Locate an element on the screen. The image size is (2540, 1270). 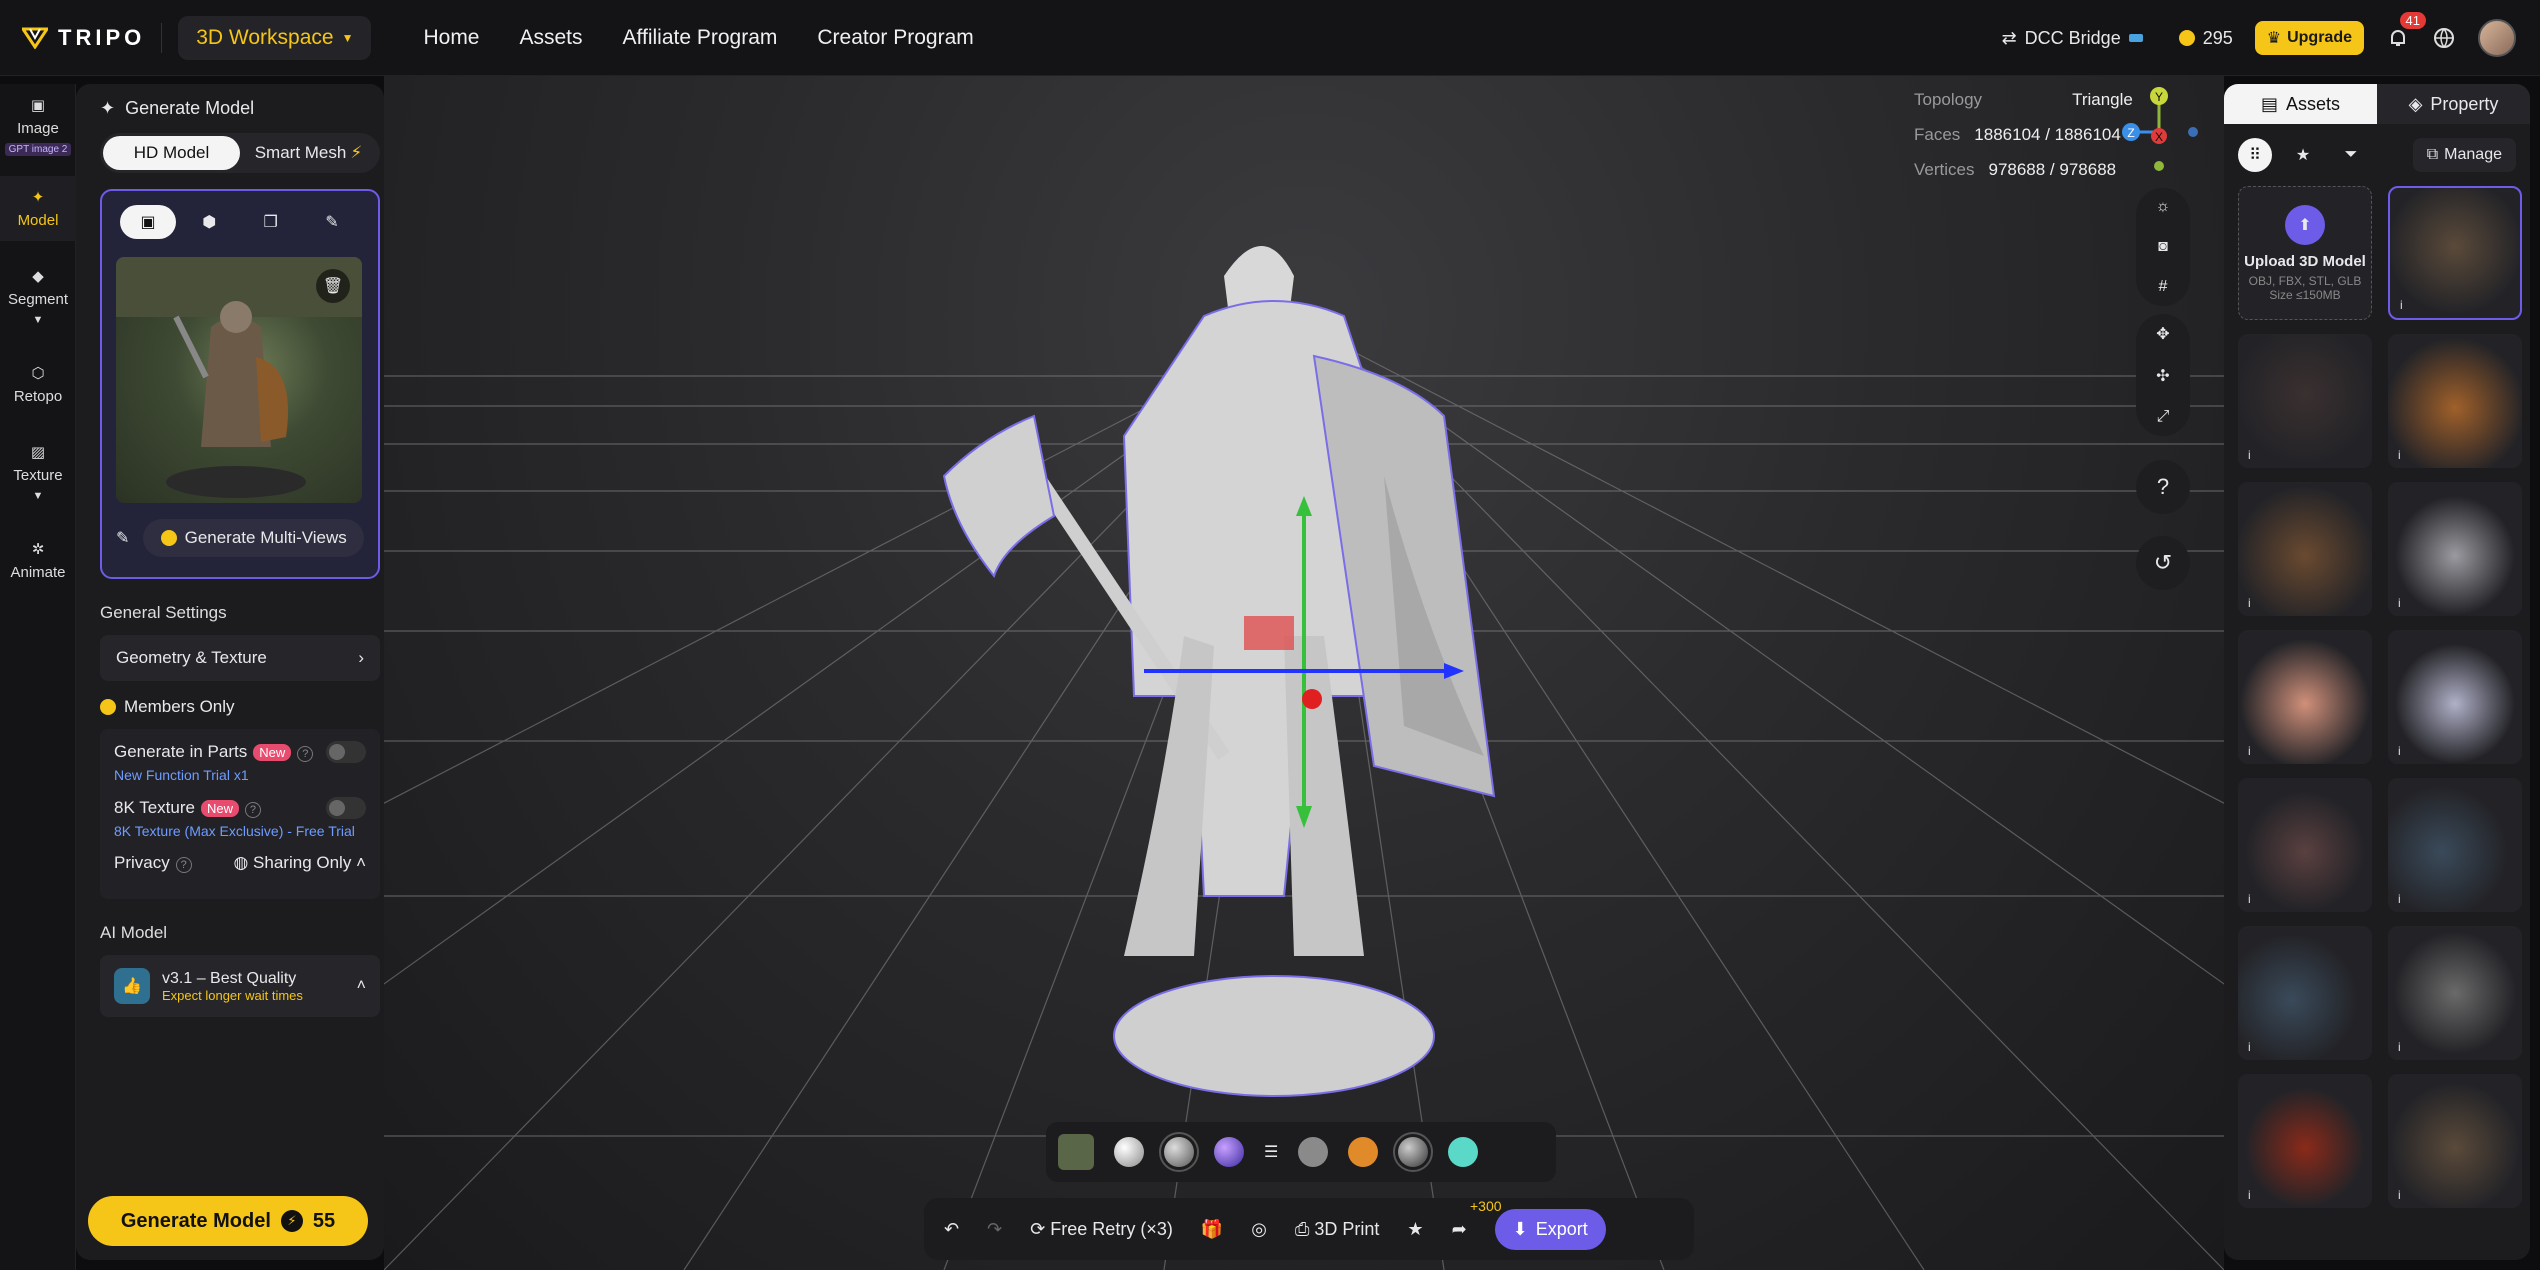
nav-assets: Assets is located at coordinates (551, 38).